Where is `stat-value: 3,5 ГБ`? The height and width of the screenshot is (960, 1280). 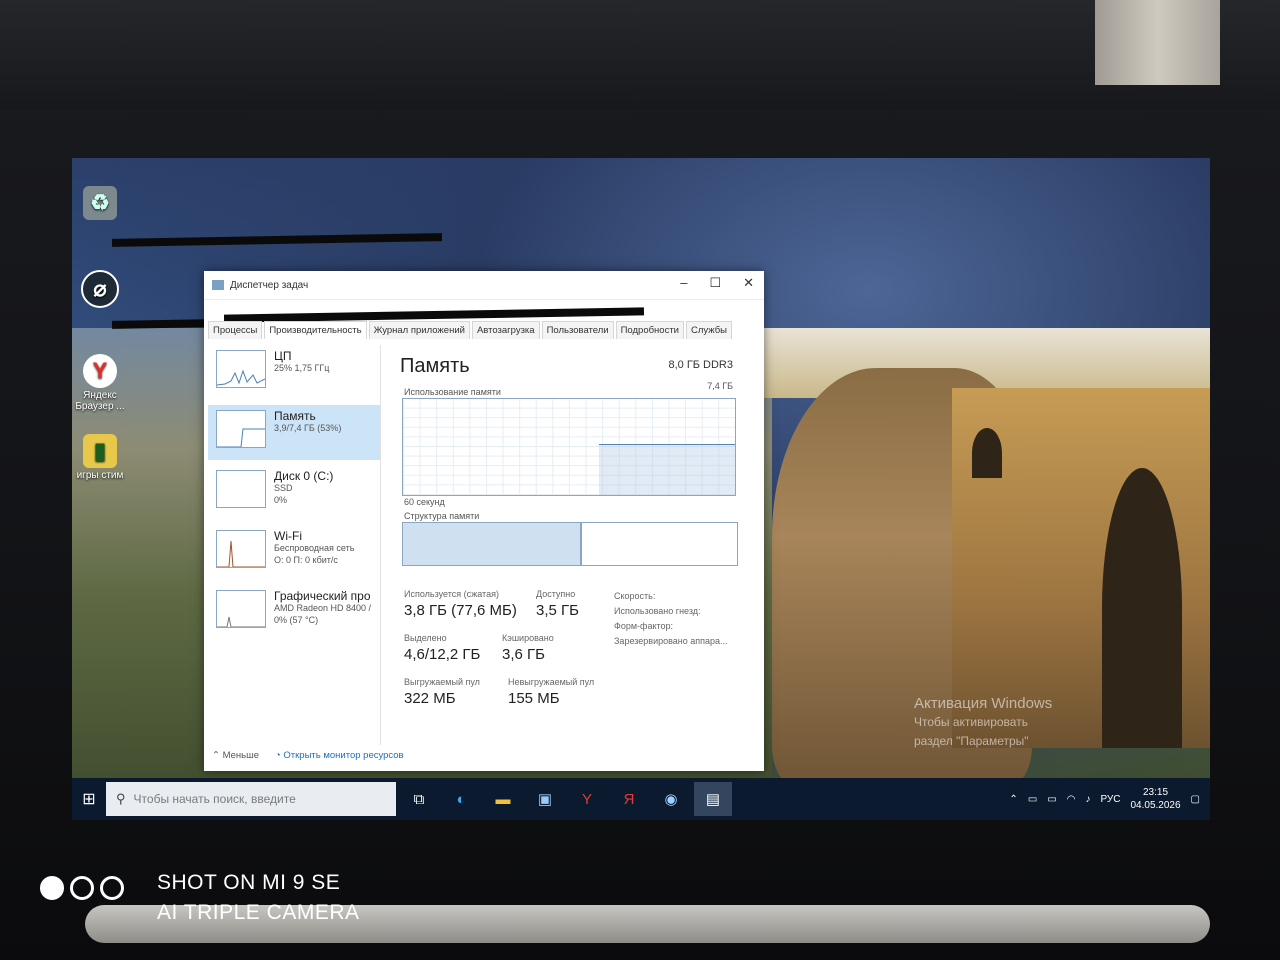
stat-value: 3,5 ГБ is located at coordinates (557, 610).